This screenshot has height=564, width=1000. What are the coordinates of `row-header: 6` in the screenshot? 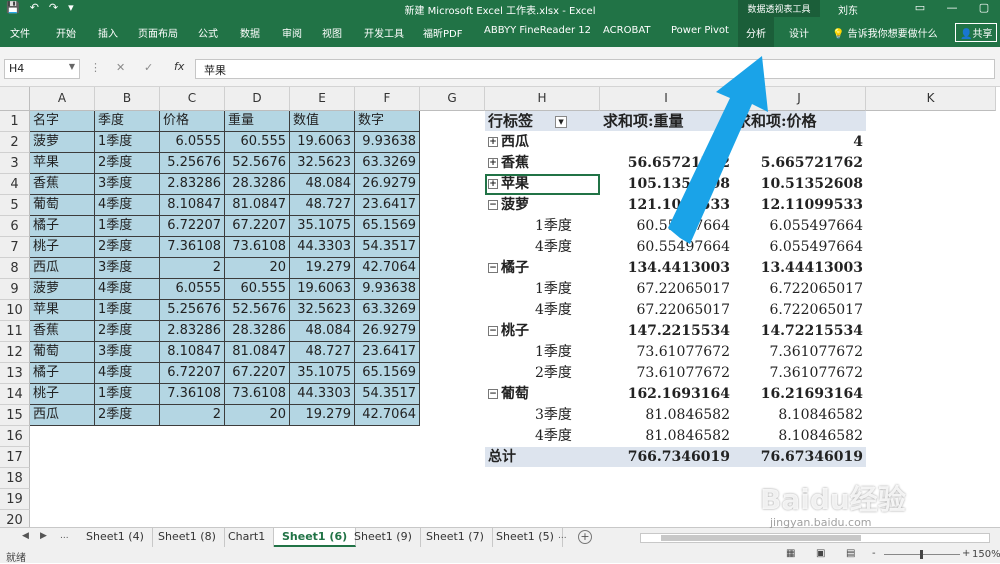 It's located at (15, 226).